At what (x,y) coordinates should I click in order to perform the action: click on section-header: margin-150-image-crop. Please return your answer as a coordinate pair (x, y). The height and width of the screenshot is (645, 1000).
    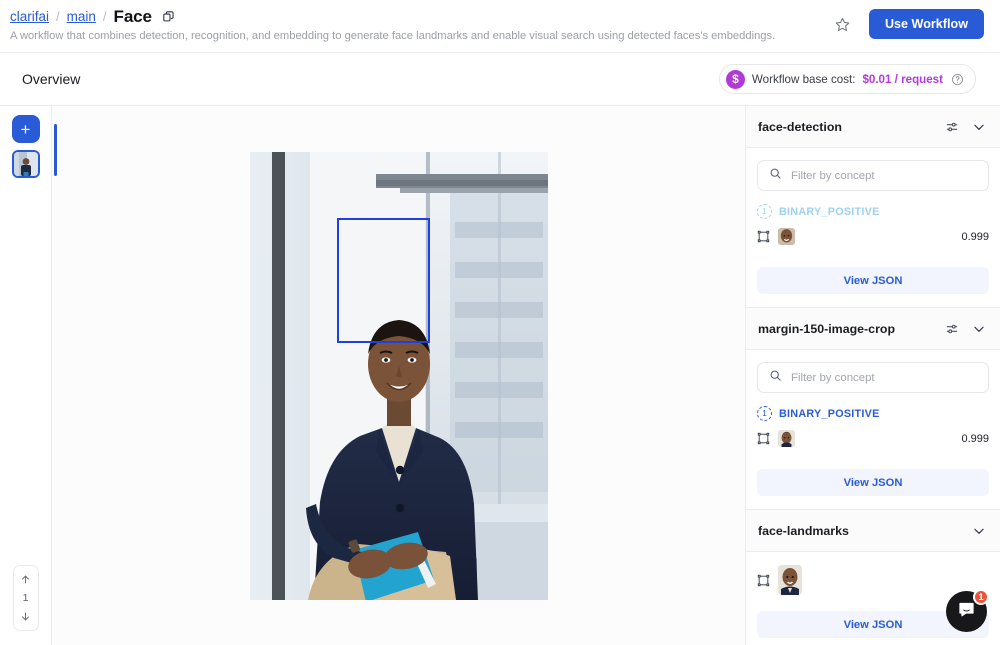
    Looking at the image, I should click on (873, 329).